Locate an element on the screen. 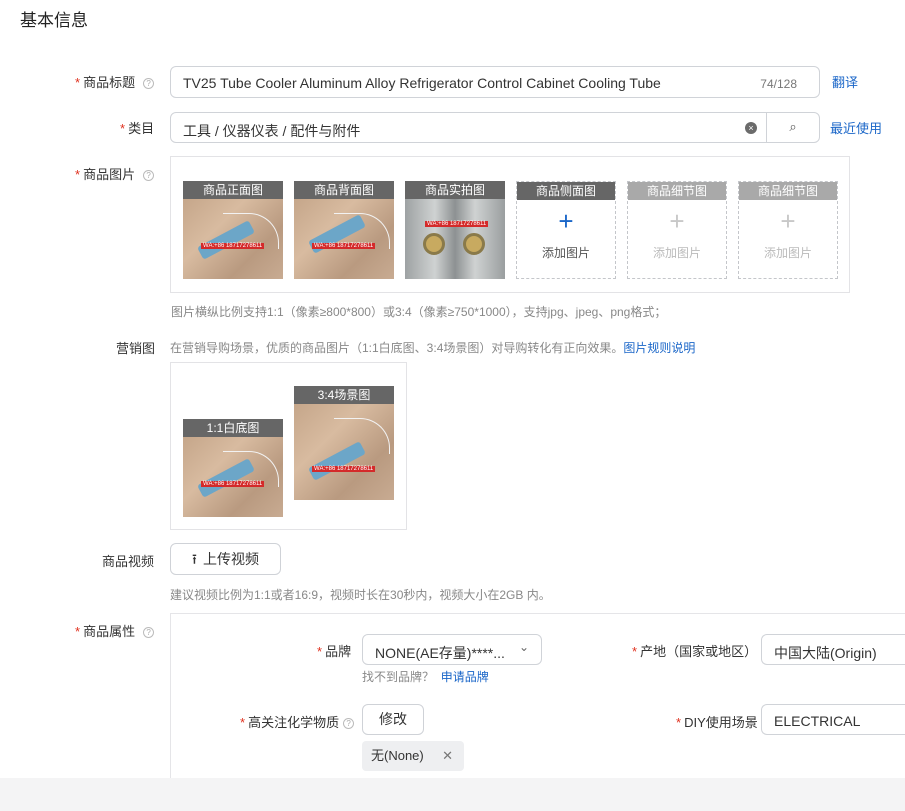  translate-link: 翻译 is located at coordinates (845, 81).